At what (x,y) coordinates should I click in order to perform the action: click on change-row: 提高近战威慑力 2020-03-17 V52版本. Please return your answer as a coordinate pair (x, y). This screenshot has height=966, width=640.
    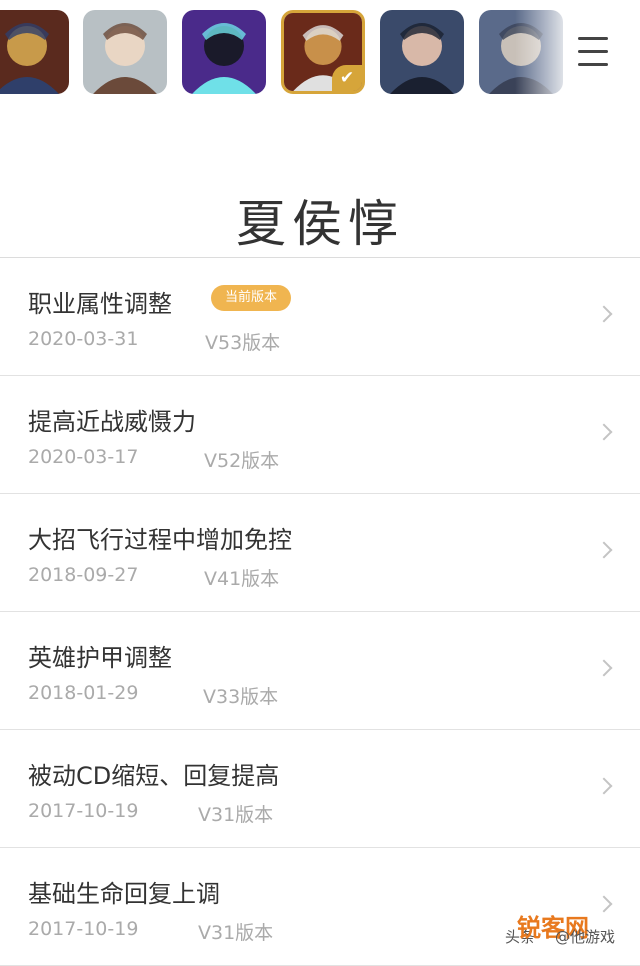
    Looking at the image, I should click on (320, 435).